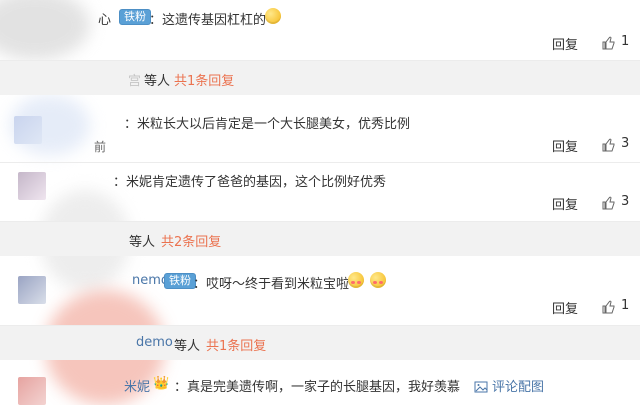 This screenshot has height=405, width=640. I want to click on comment-3-text: ：米妮肯定遗传了爸爸的基因，这个比例好优秀, so click(250, 182).